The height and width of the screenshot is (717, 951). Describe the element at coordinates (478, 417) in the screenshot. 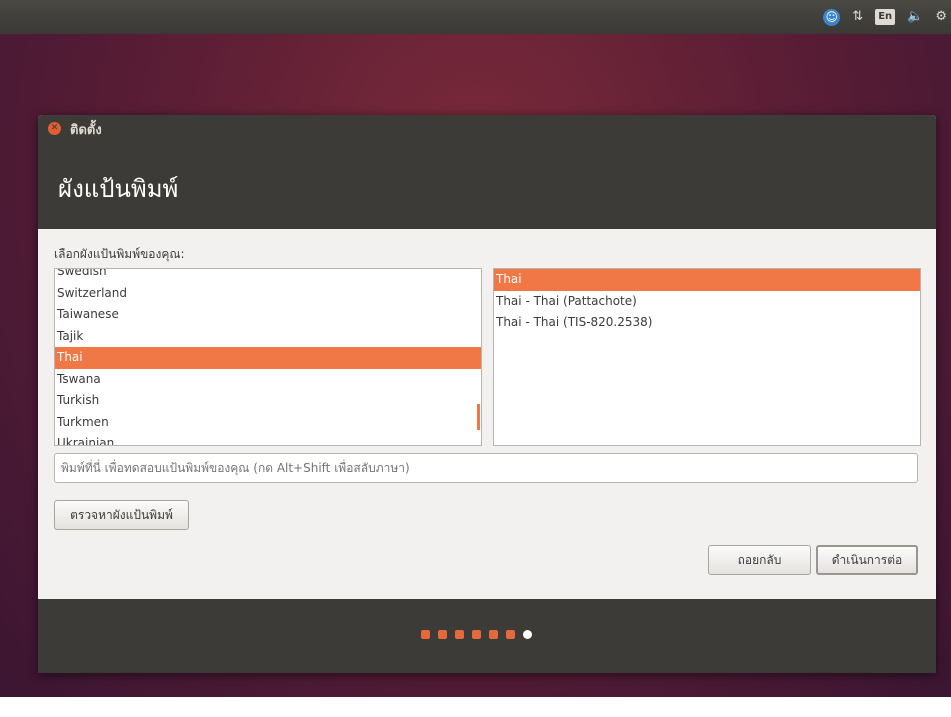

I see `layout-list-scrollbar` at that location.